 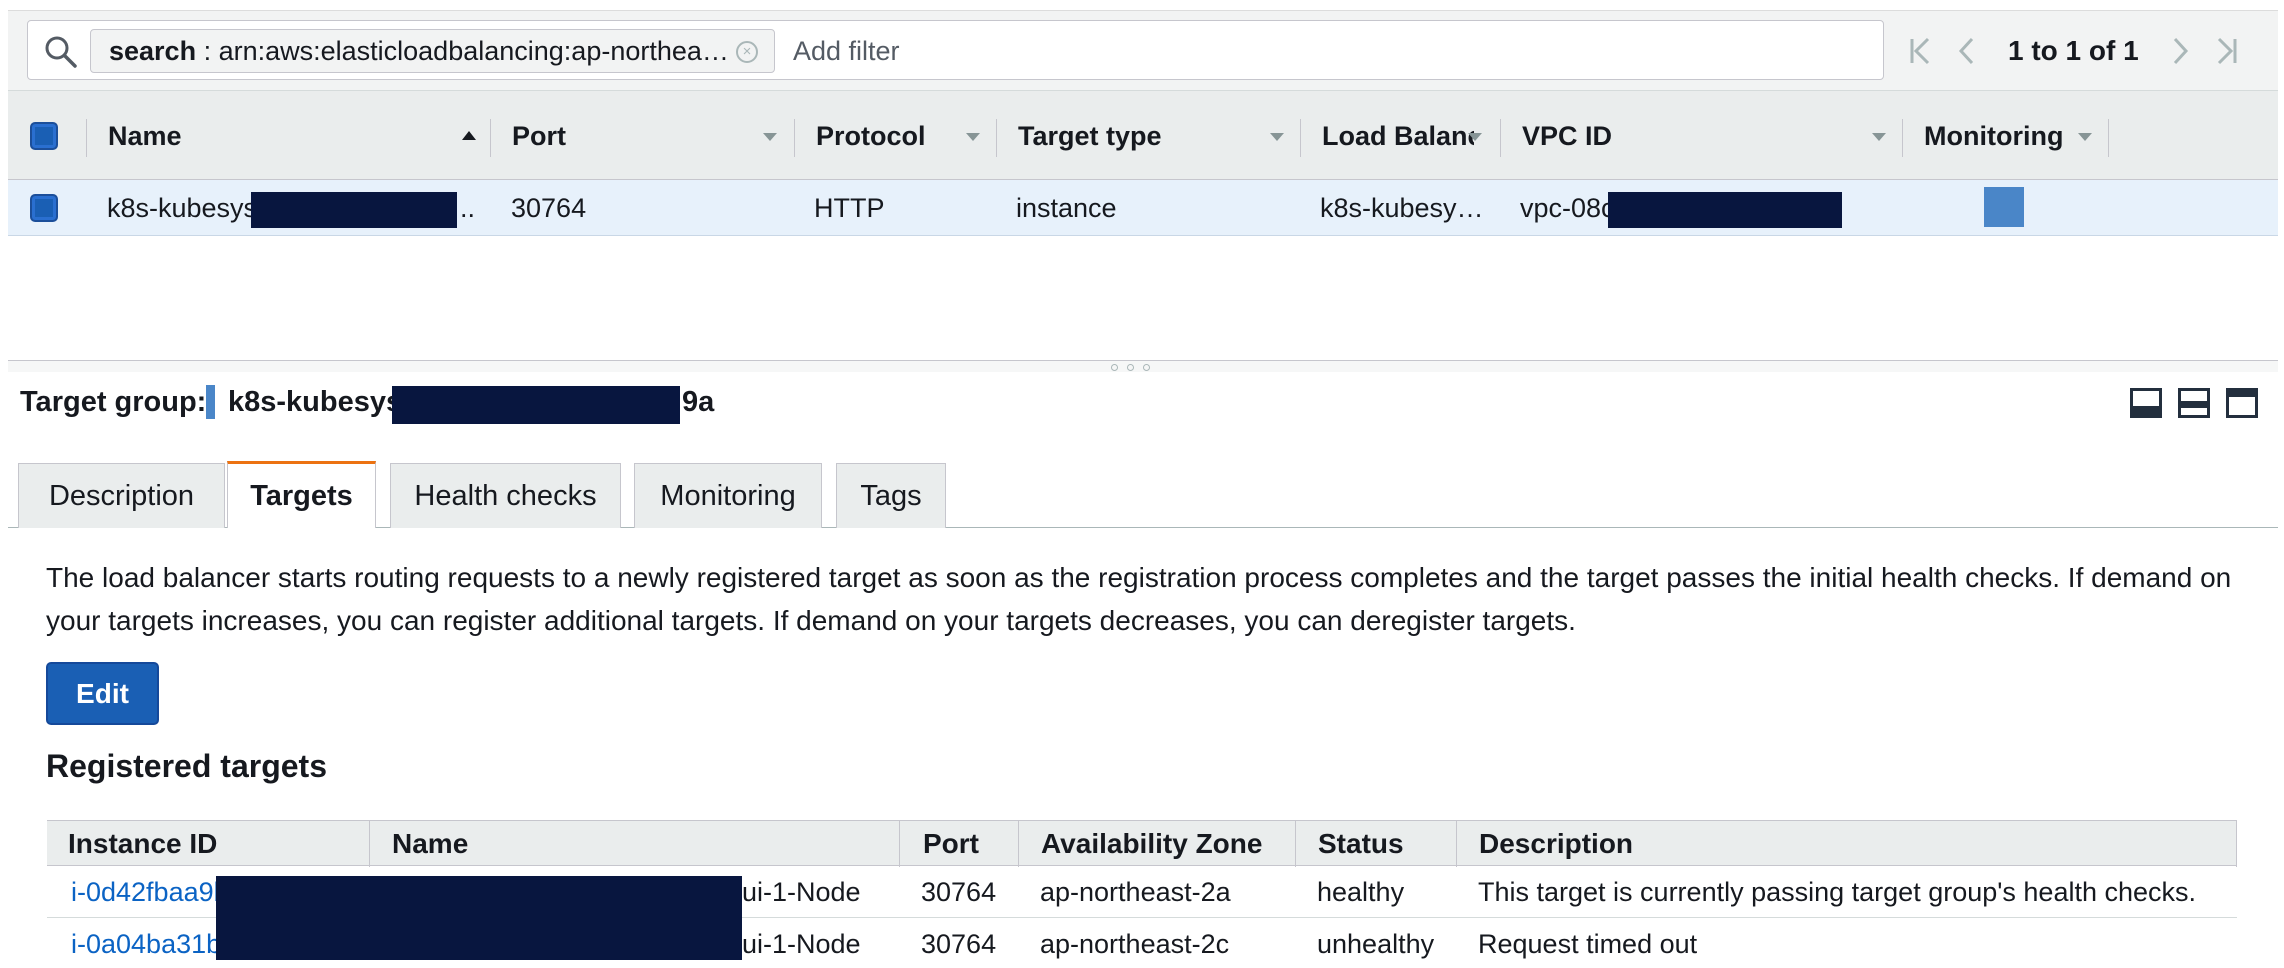 I want to click on edit-button: Edit, so click(x=102, y=693).